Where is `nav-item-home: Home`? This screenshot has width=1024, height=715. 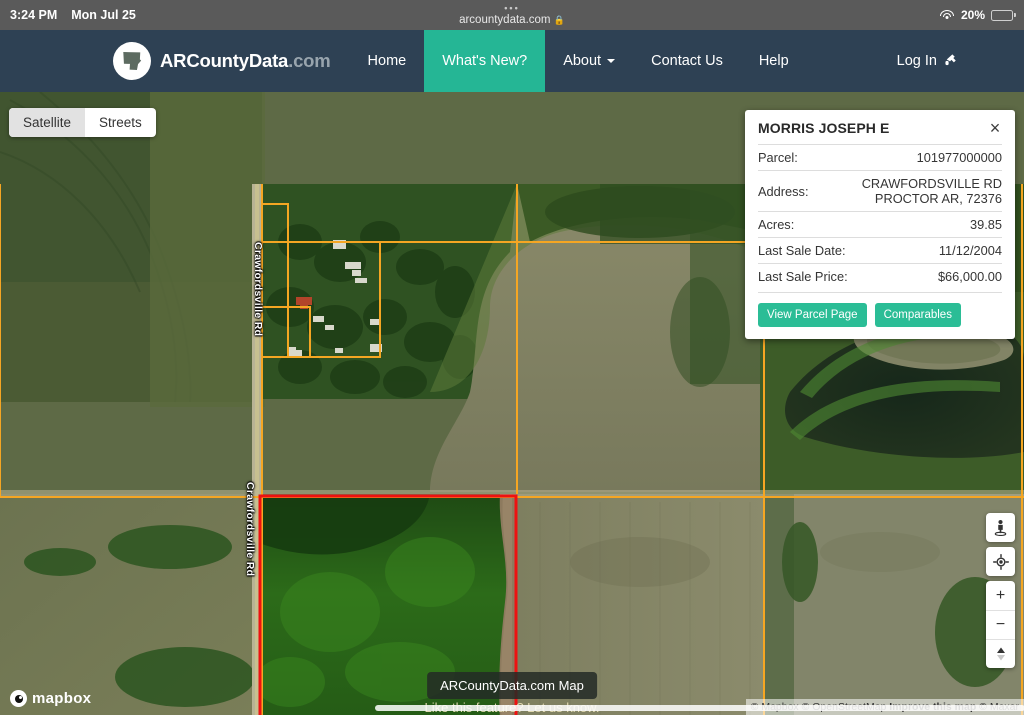 nav-item-home: Home is located at coordinates (387, 61).